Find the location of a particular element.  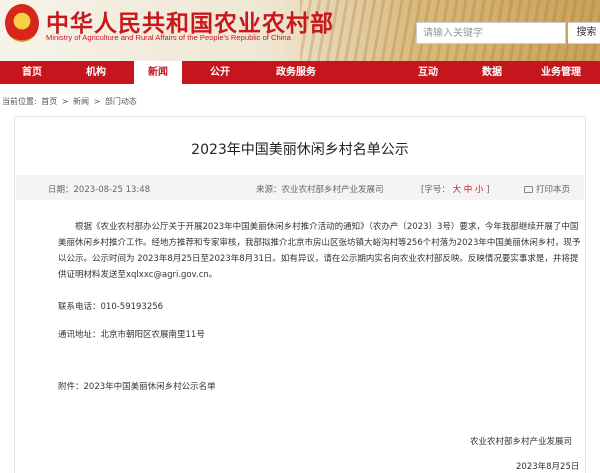

breadcrumb-item-dept: 部门动态 is located at coordinates (121, 101).